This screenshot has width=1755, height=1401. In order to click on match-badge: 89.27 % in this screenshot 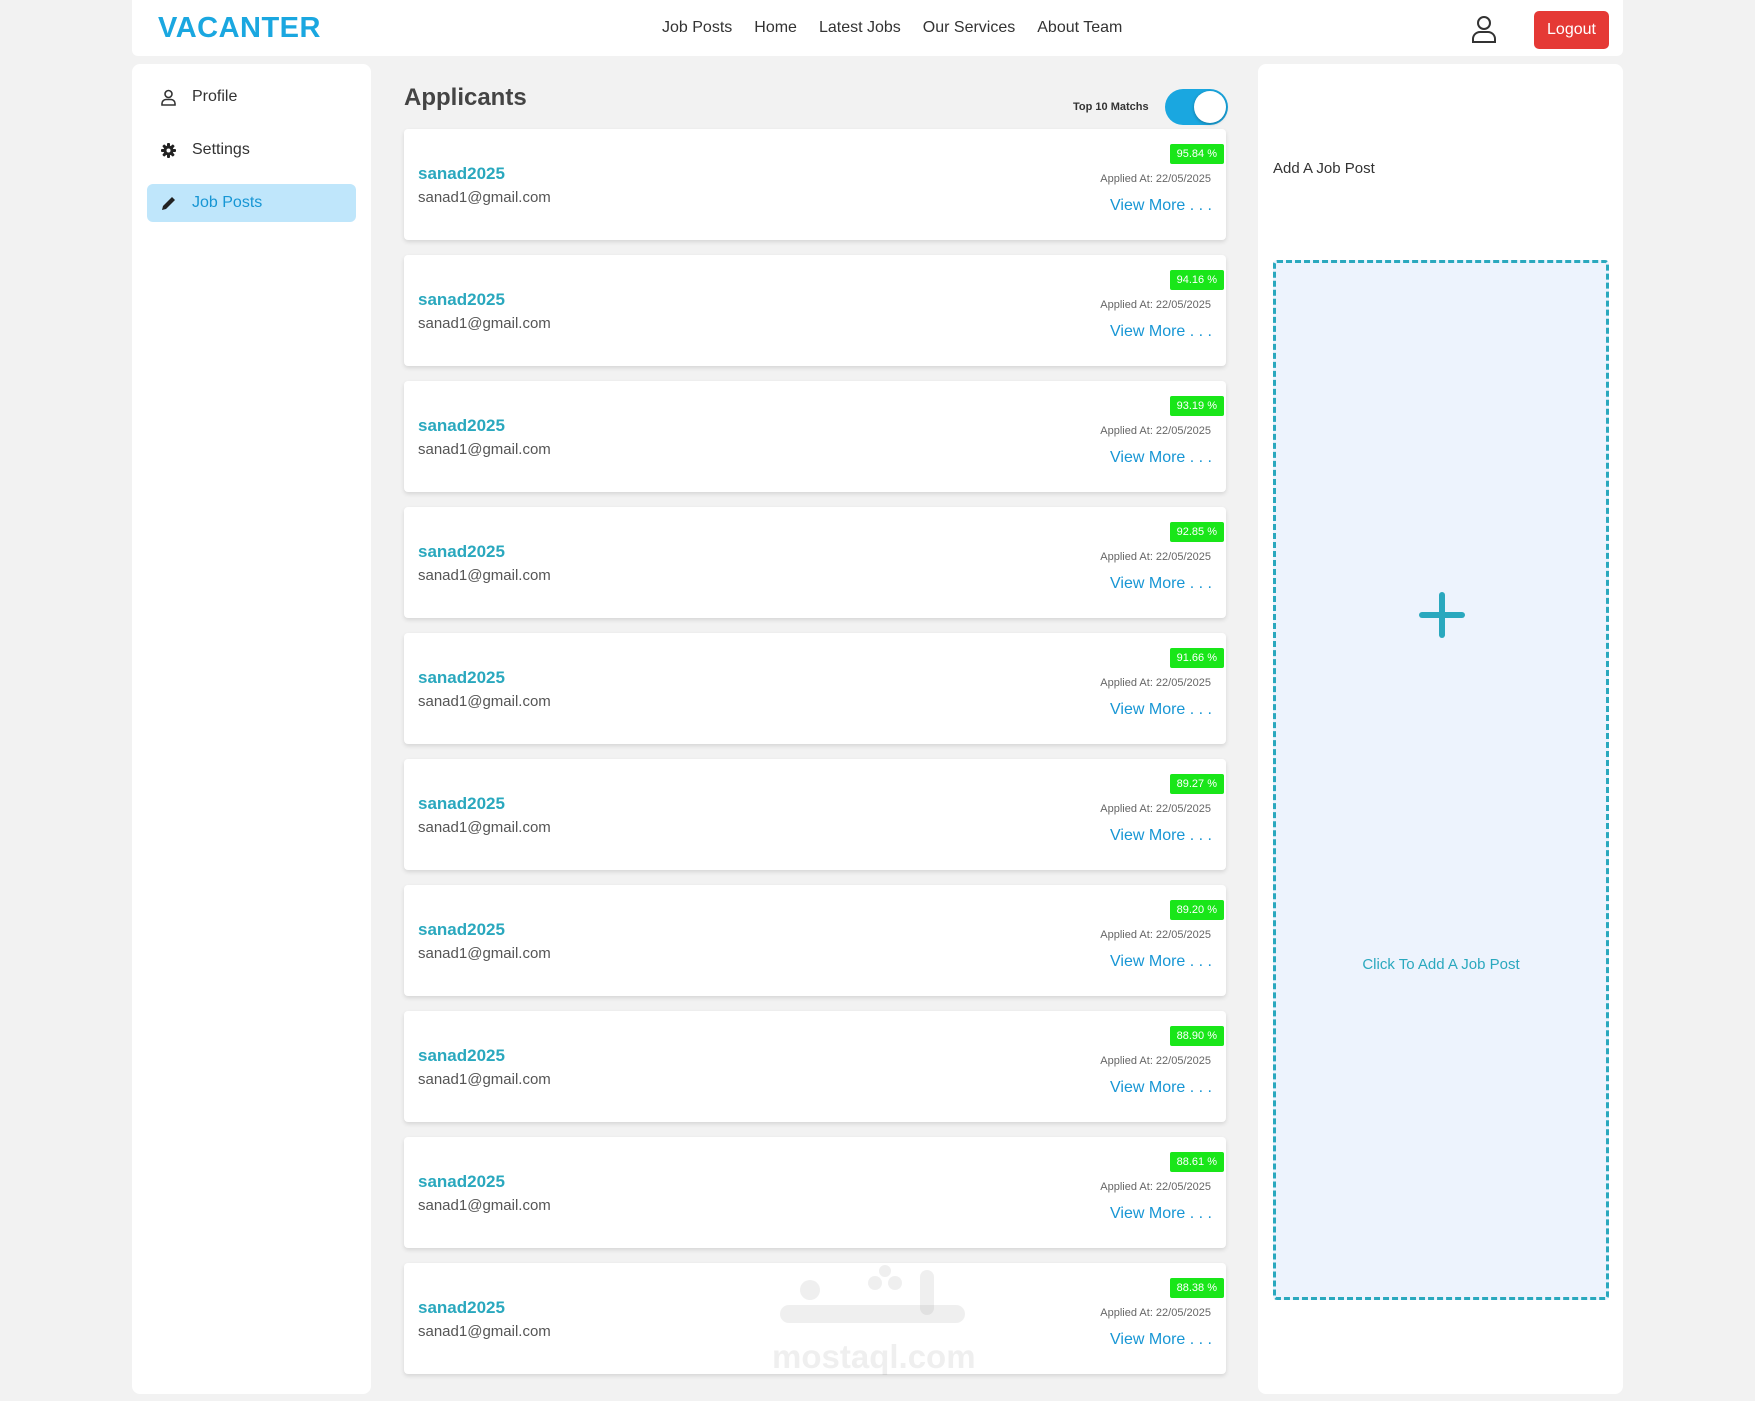, I will do `click(1196, 784)`.